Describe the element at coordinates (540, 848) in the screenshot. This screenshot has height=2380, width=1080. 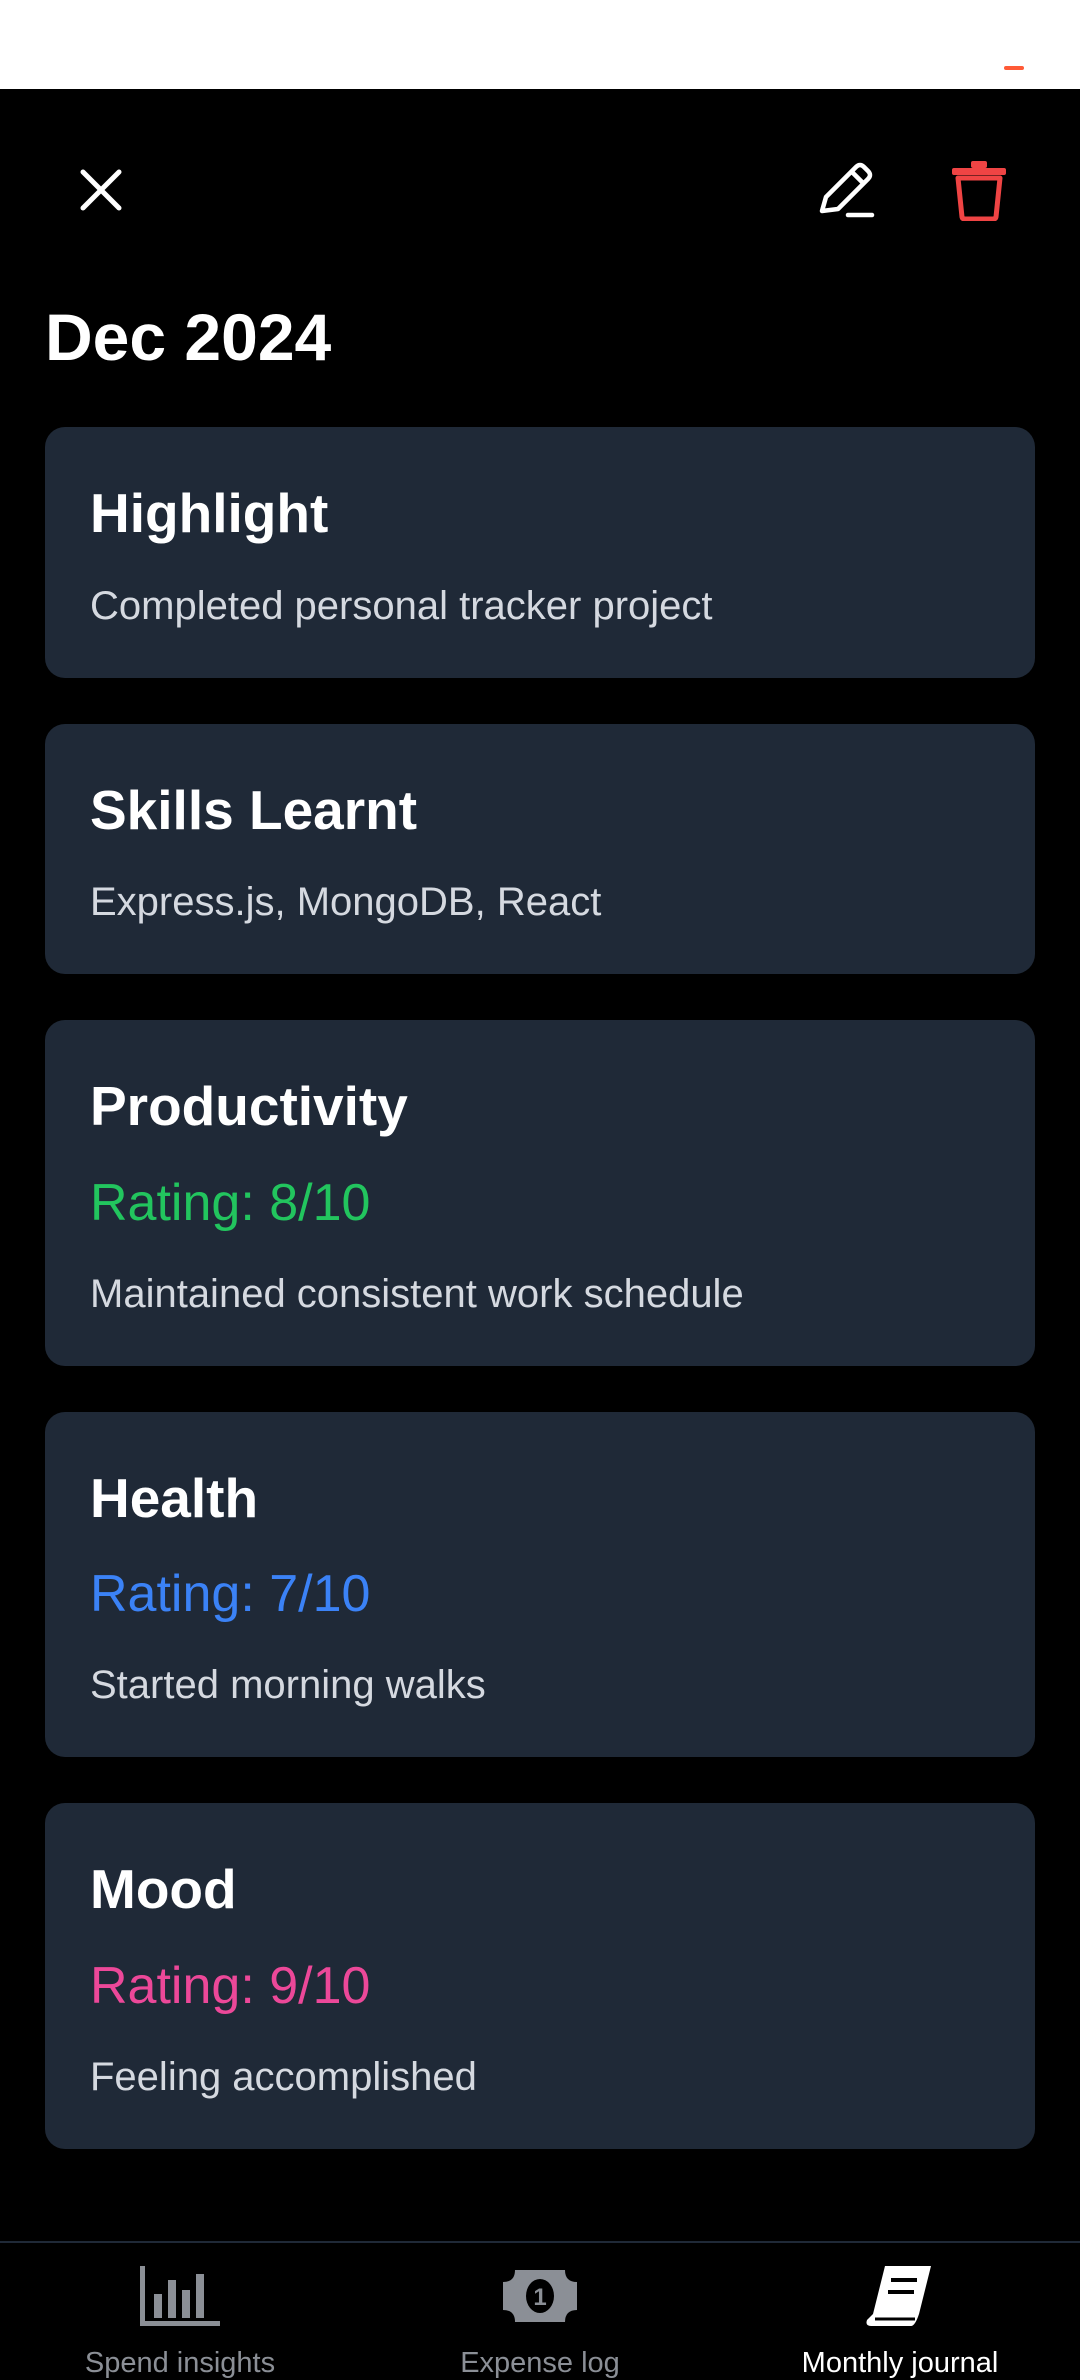
I see `card-skills-learnt: Skills Learnt Express.js, MongoDB, React` at that location.